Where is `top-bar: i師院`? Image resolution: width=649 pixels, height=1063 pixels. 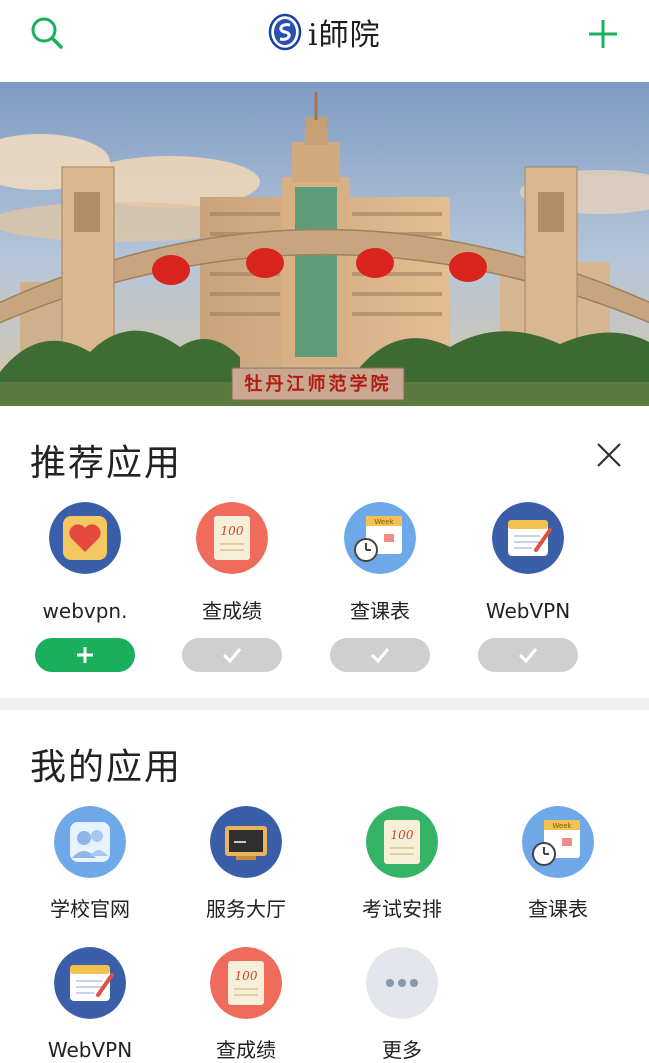 top-bar: i師院 is located at coordinates (324, 41).